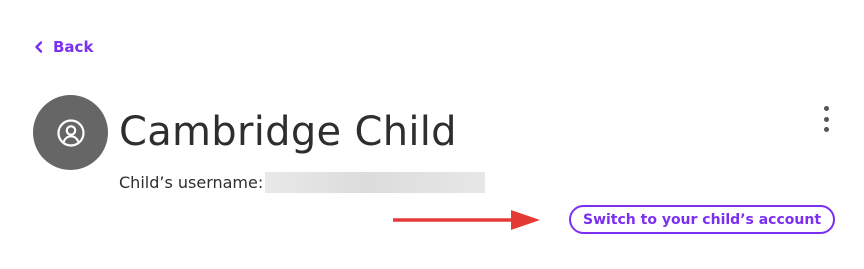  I want to click on more-options-button, so click(826, 119).